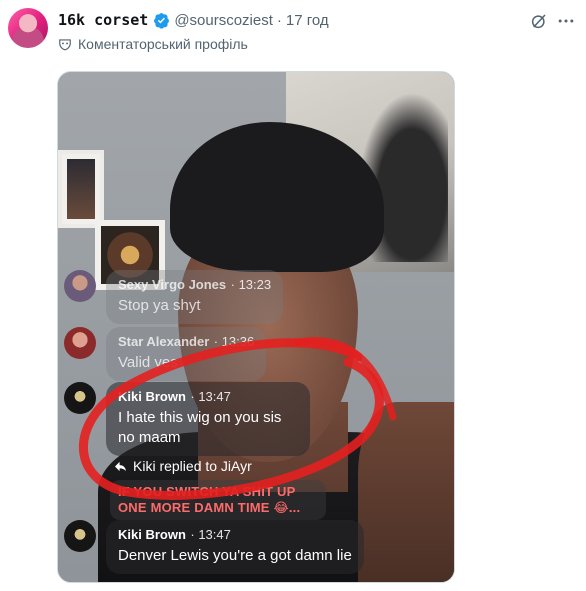 Image resolution: width=586 pixels, height=591 pixels. I want to click on shoulder, so click(406, 492).